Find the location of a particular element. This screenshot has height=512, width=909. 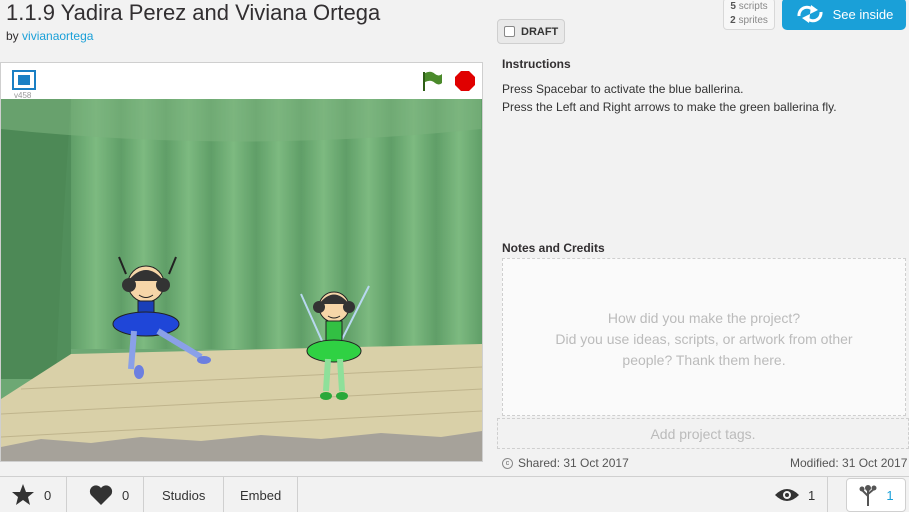

project-tags-field: Add project tags. is located at coordinates (703, 433).